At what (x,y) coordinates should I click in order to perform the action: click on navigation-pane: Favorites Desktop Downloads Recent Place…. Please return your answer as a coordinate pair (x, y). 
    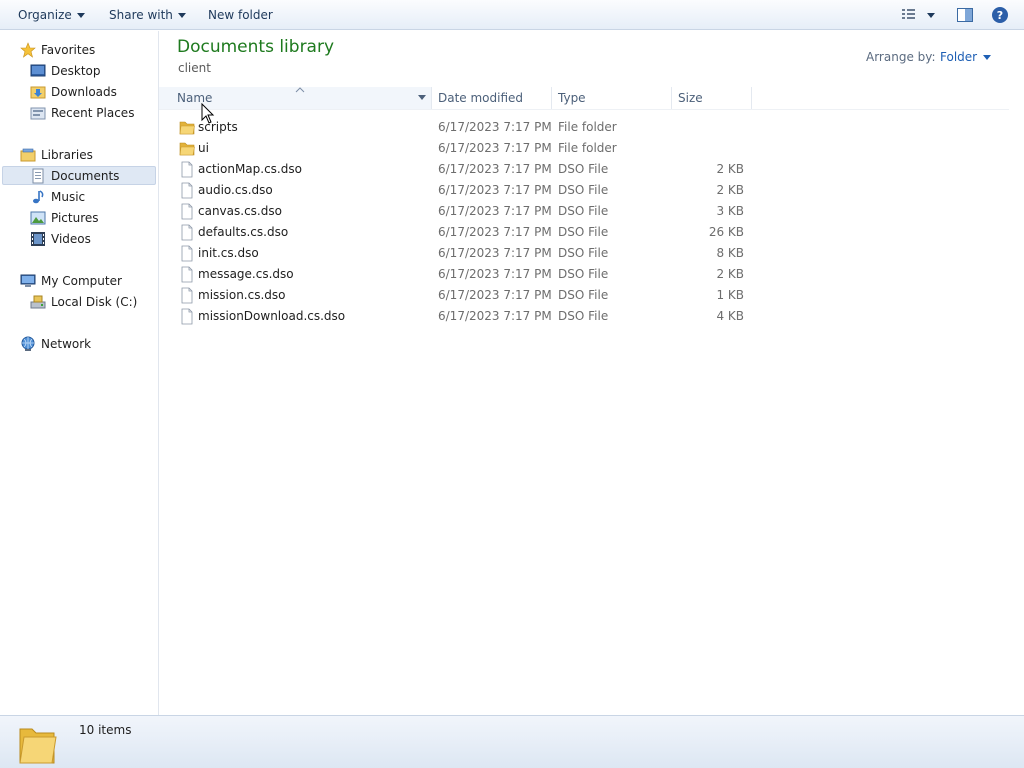
    Looking at the image, I should click on (79, 373).